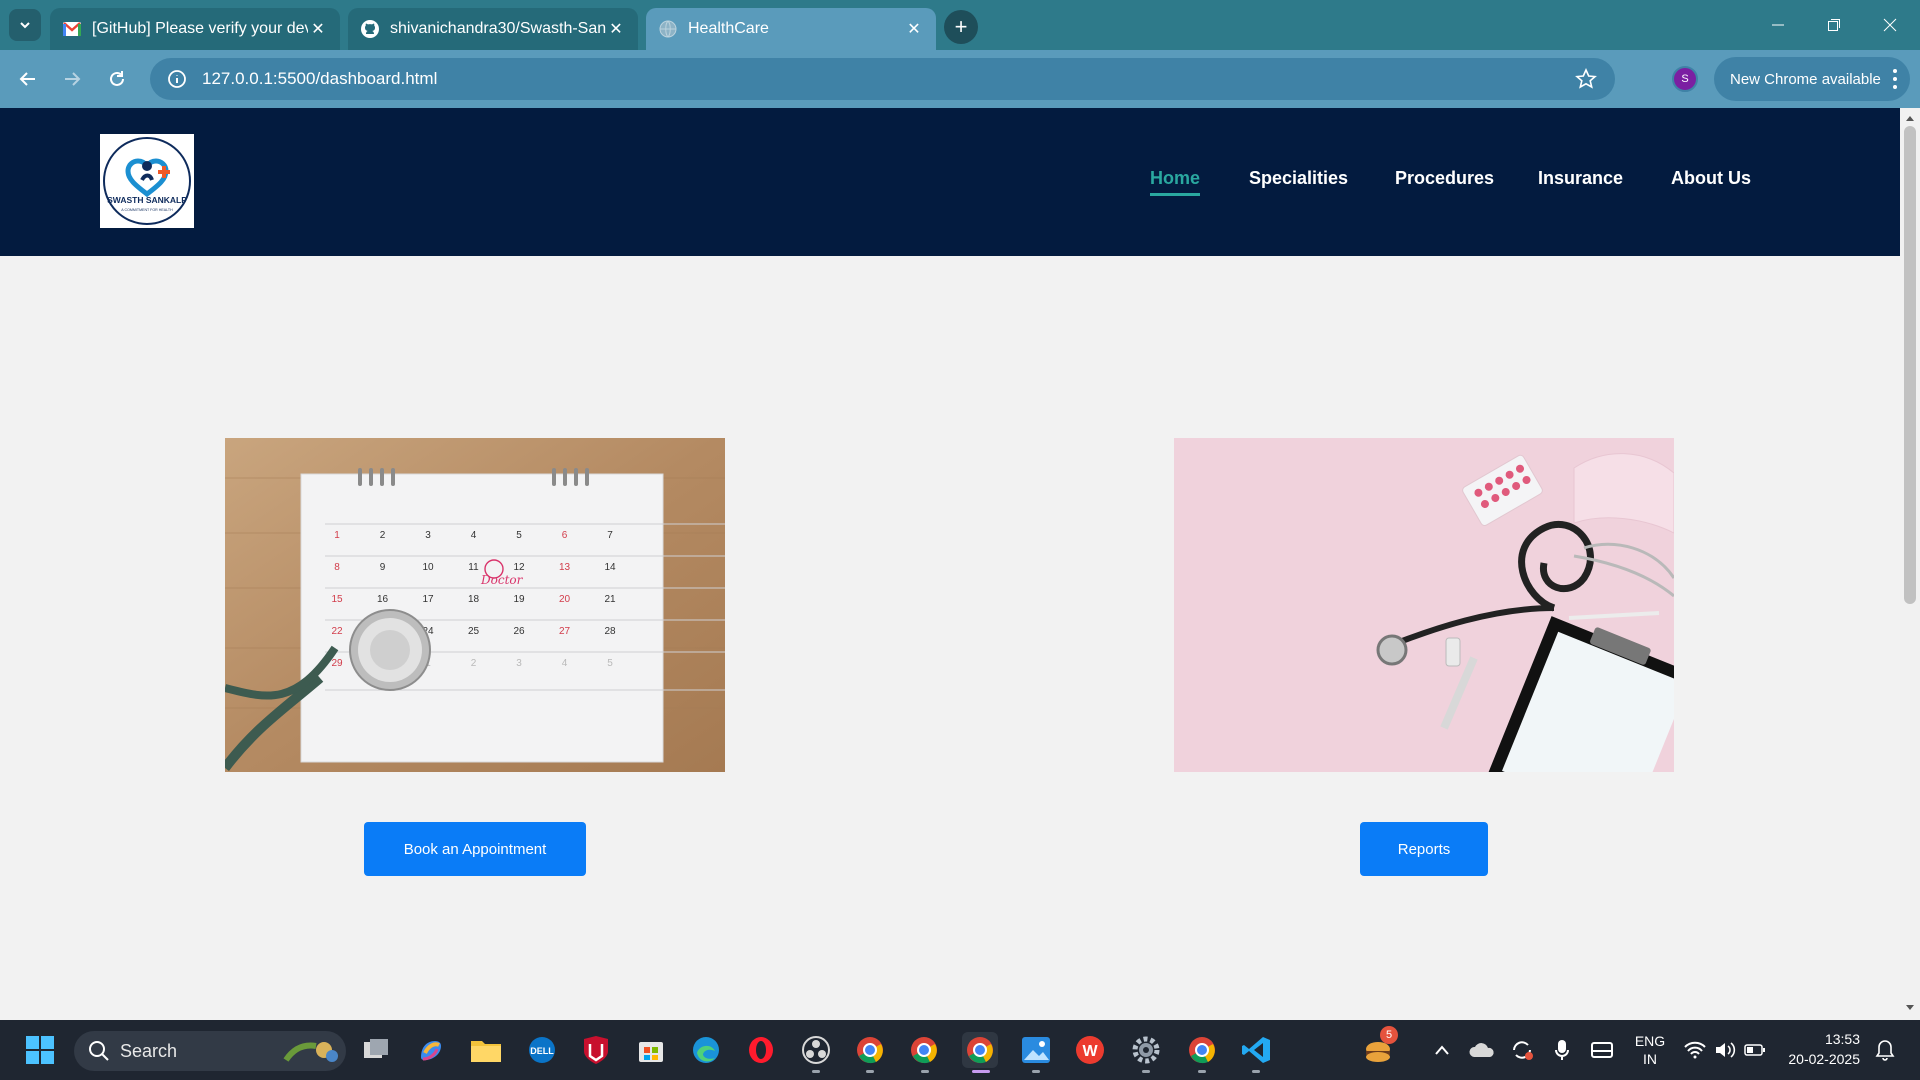 This screenshot has width=1920, height=1080. Describe the element at coordinates (565, 535) in the screenshot. I see `calendar-day: 6` at that location.